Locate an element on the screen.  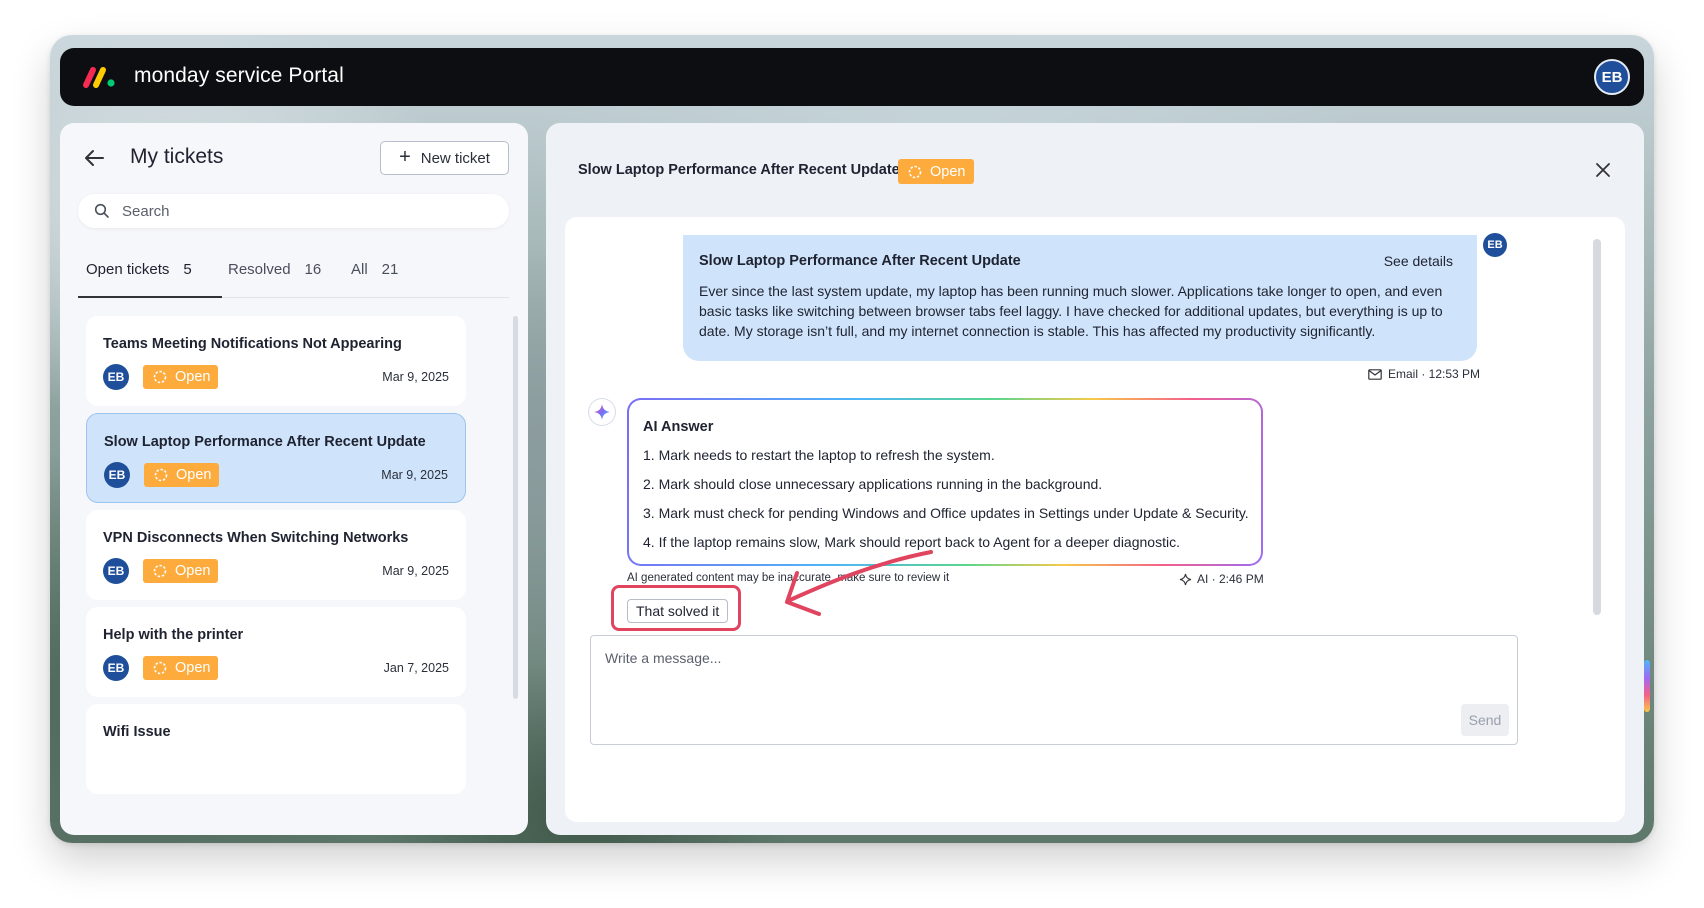
close-icon is located at coordinates (1603, 170).